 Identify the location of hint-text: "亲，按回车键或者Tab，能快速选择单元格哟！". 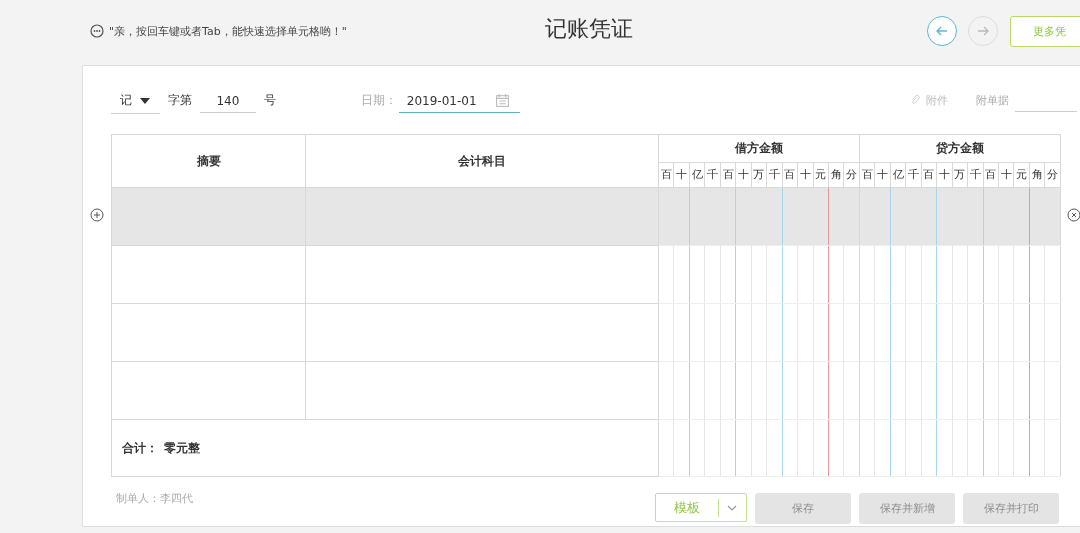
(228, 31).